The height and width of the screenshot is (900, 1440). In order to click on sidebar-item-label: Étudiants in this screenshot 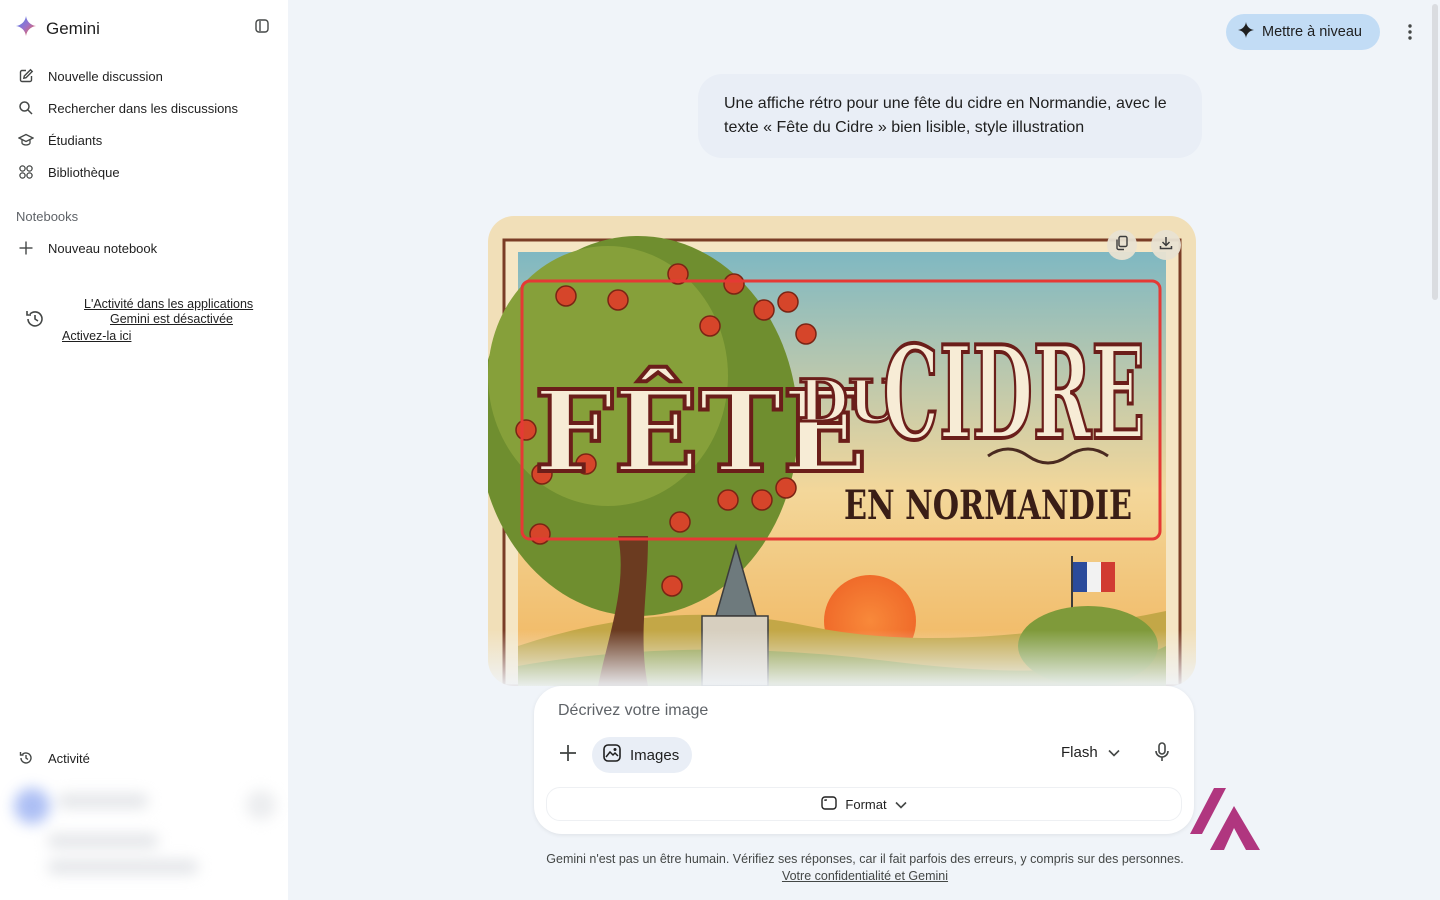, I will do `click(75, 140)`.